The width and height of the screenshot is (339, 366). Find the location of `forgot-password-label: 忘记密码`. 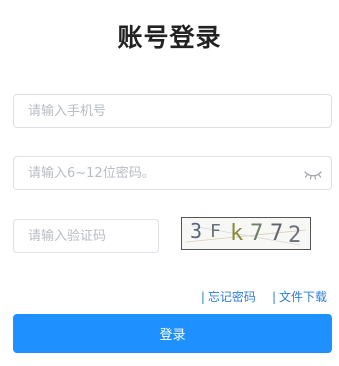

forgot-password-label: 忘记密码 is located at coordinates (231, 297).